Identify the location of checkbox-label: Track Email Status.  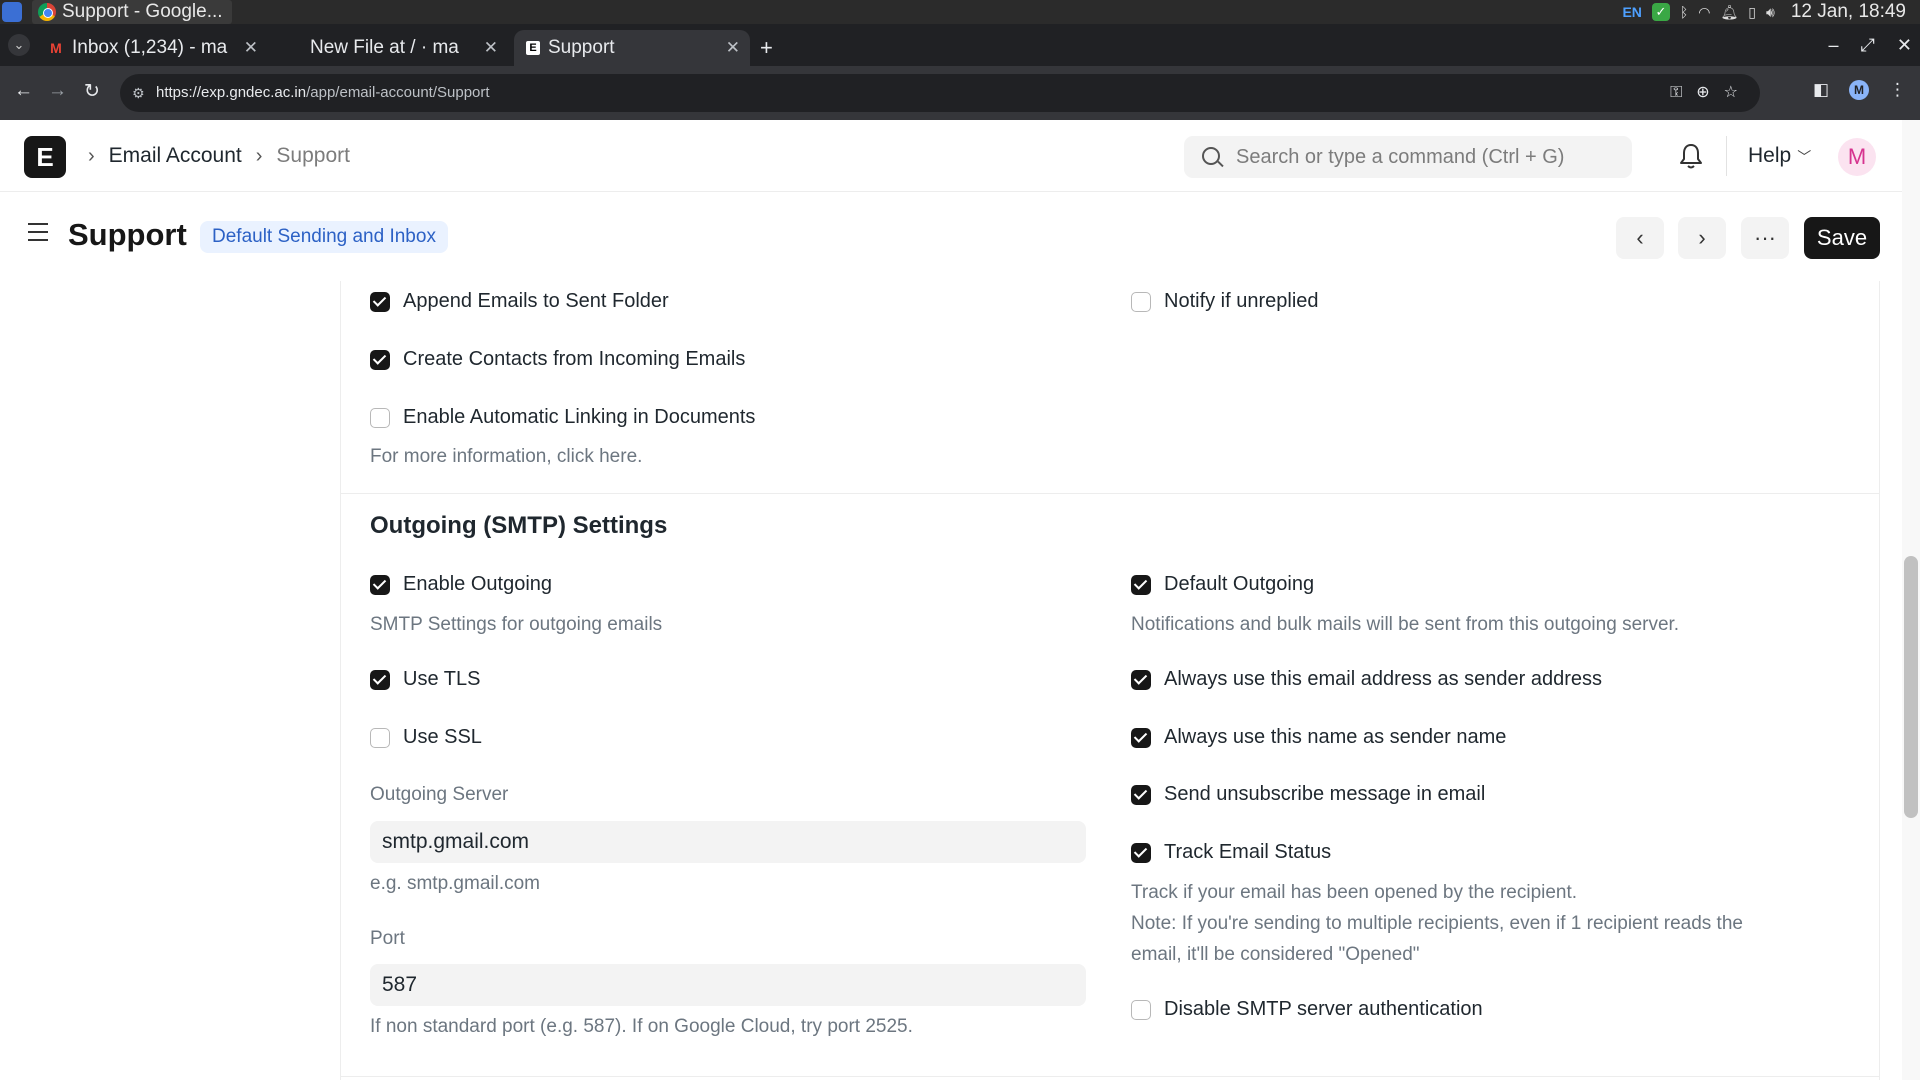
(1248, 852).